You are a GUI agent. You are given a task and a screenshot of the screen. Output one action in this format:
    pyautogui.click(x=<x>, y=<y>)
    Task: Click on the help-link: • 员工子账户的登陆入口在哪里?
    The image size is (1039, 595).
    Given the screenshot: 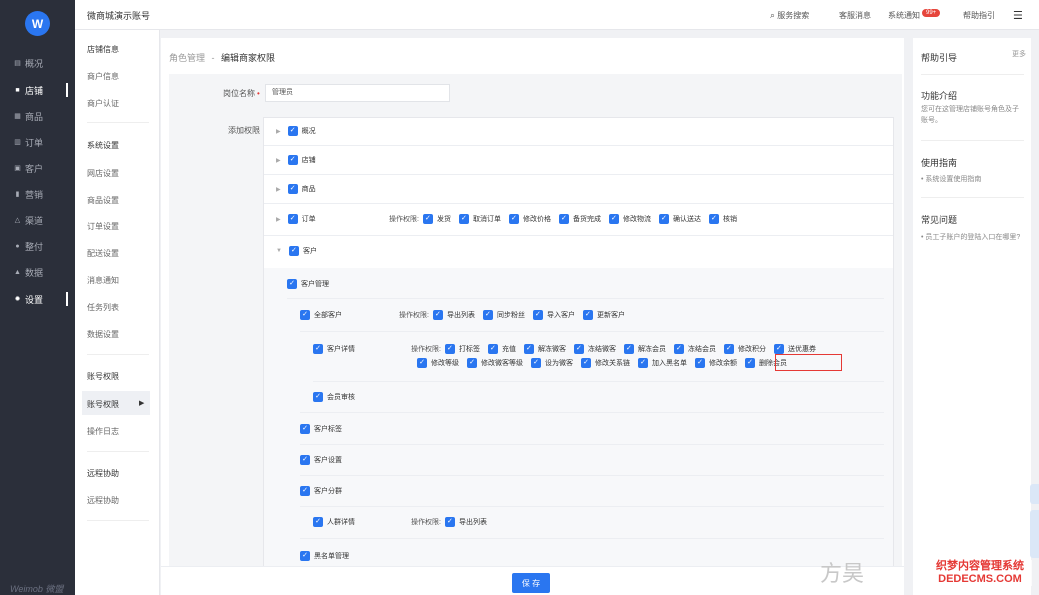 What is the action you would take?
    pyautogui.click(x=973, y=237)
    